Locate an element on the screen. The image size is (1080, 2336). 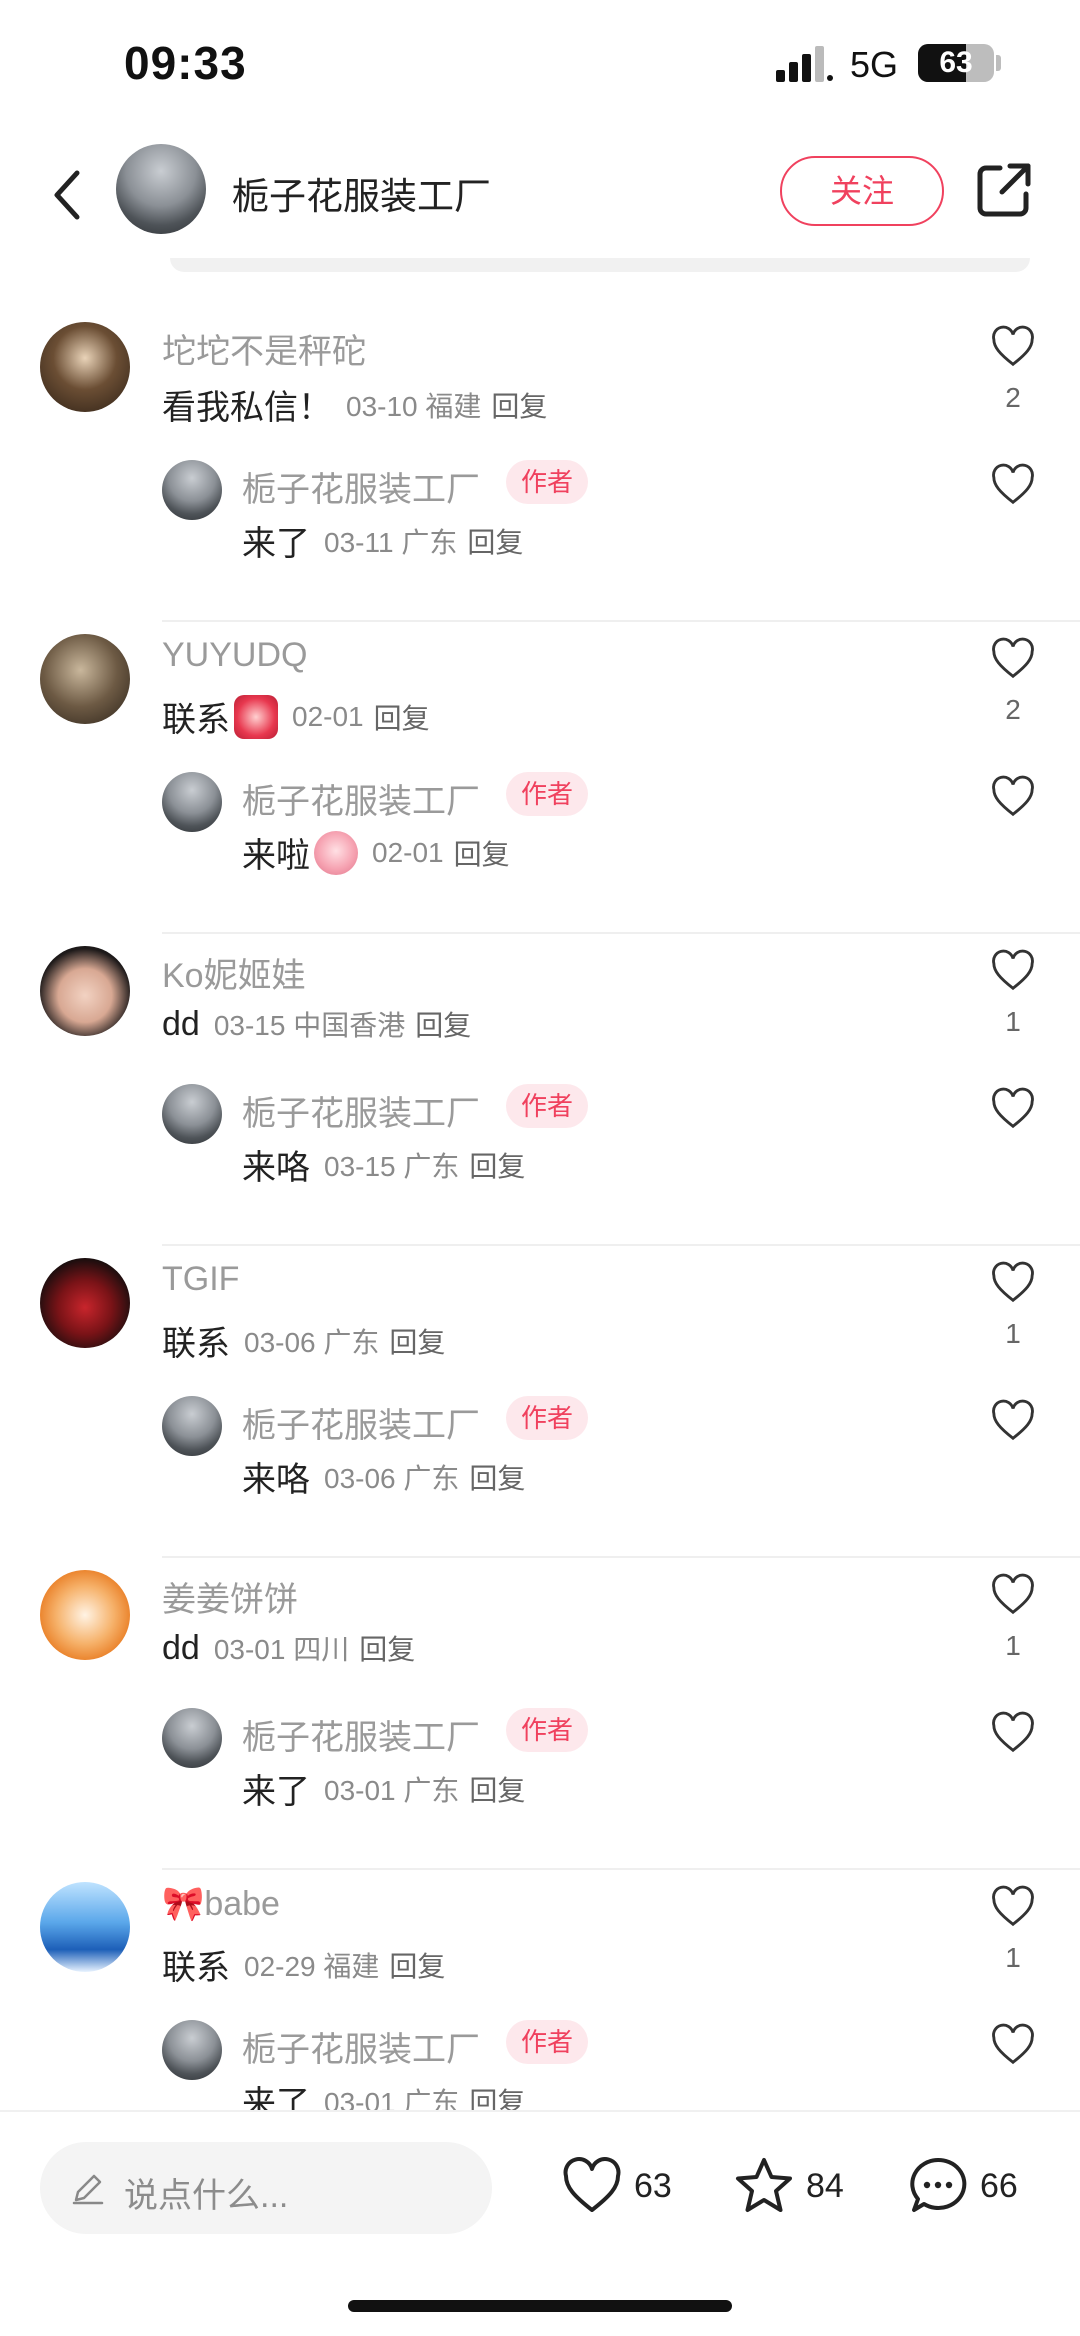
comment-username: YUYUDQ is located at coordinates (234, 655).